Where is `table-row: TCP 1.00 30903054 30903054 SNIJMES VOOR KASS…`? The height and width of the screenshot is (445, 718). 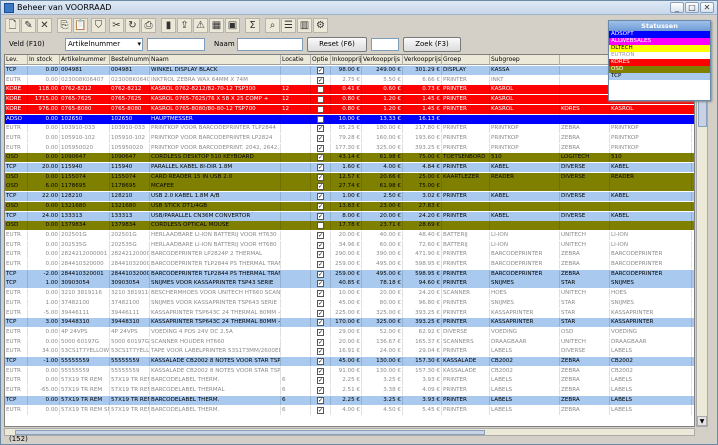
table-row: TCP 1.00 30903054 30903054 SNIJMES VOOR KASS… is located at coordinates (349, 284).